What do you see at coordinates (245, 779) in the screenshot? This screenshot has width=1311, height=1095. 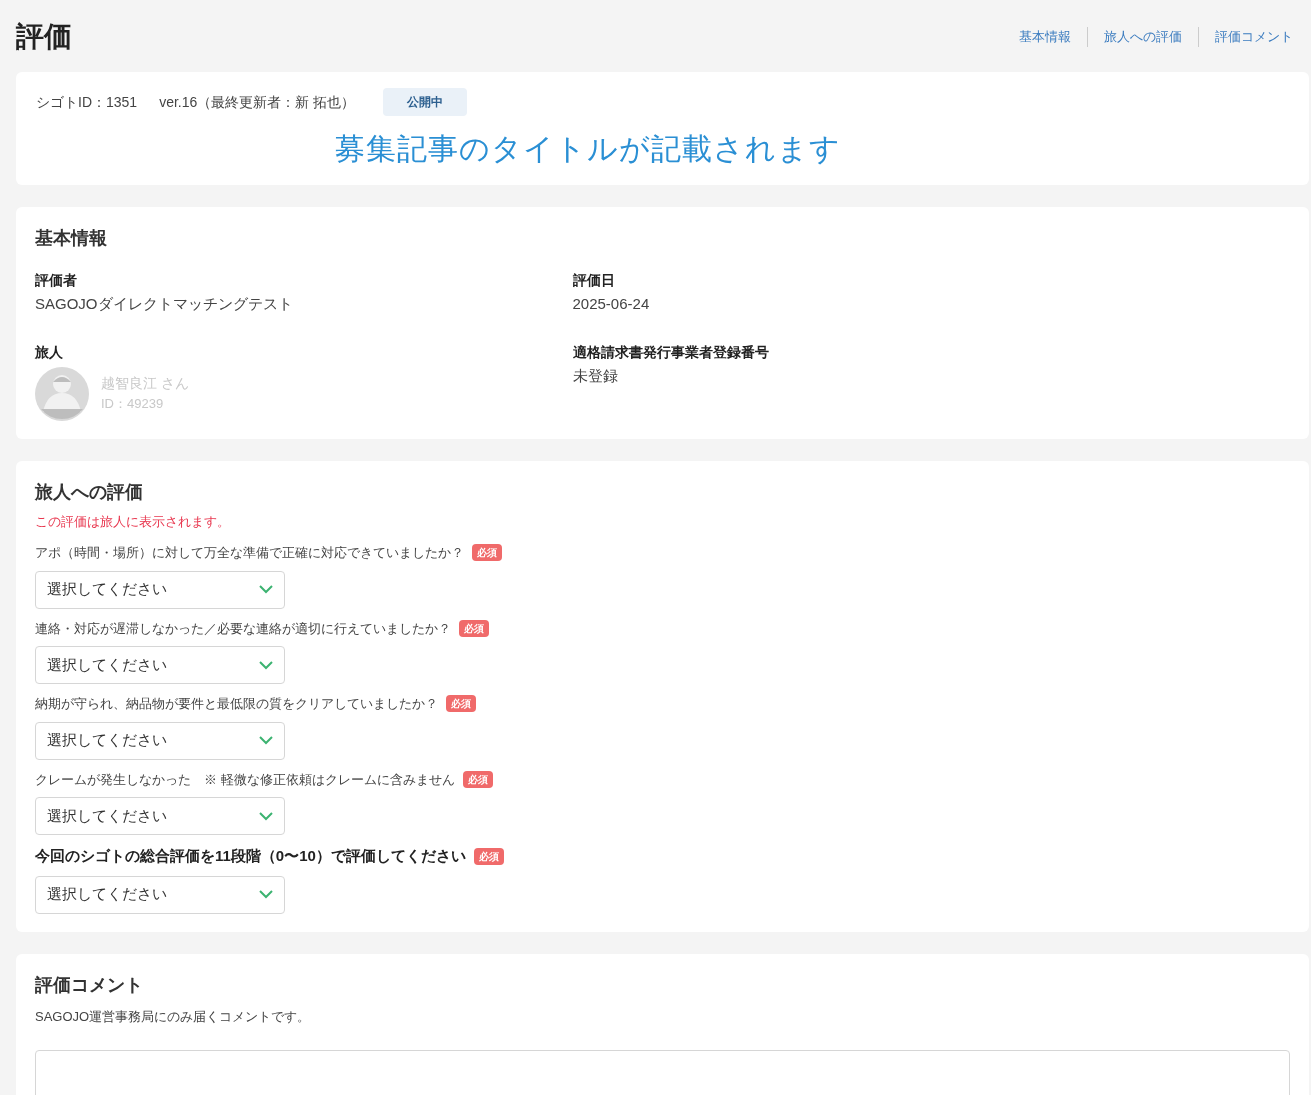 I see `question-label: クレームが発生しなかった ※ 軽微な修正依頼はクレームに含みません` at bounding box center [245, 779].